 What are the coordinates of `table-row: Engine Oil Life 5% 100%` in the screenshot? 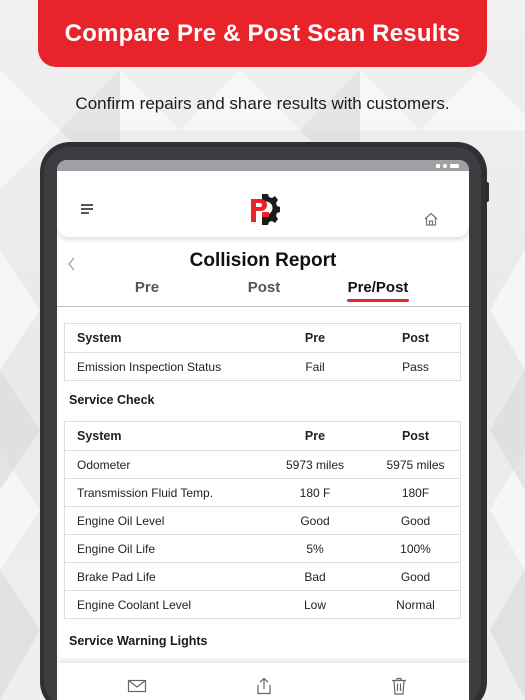 It's located at (262, 548).